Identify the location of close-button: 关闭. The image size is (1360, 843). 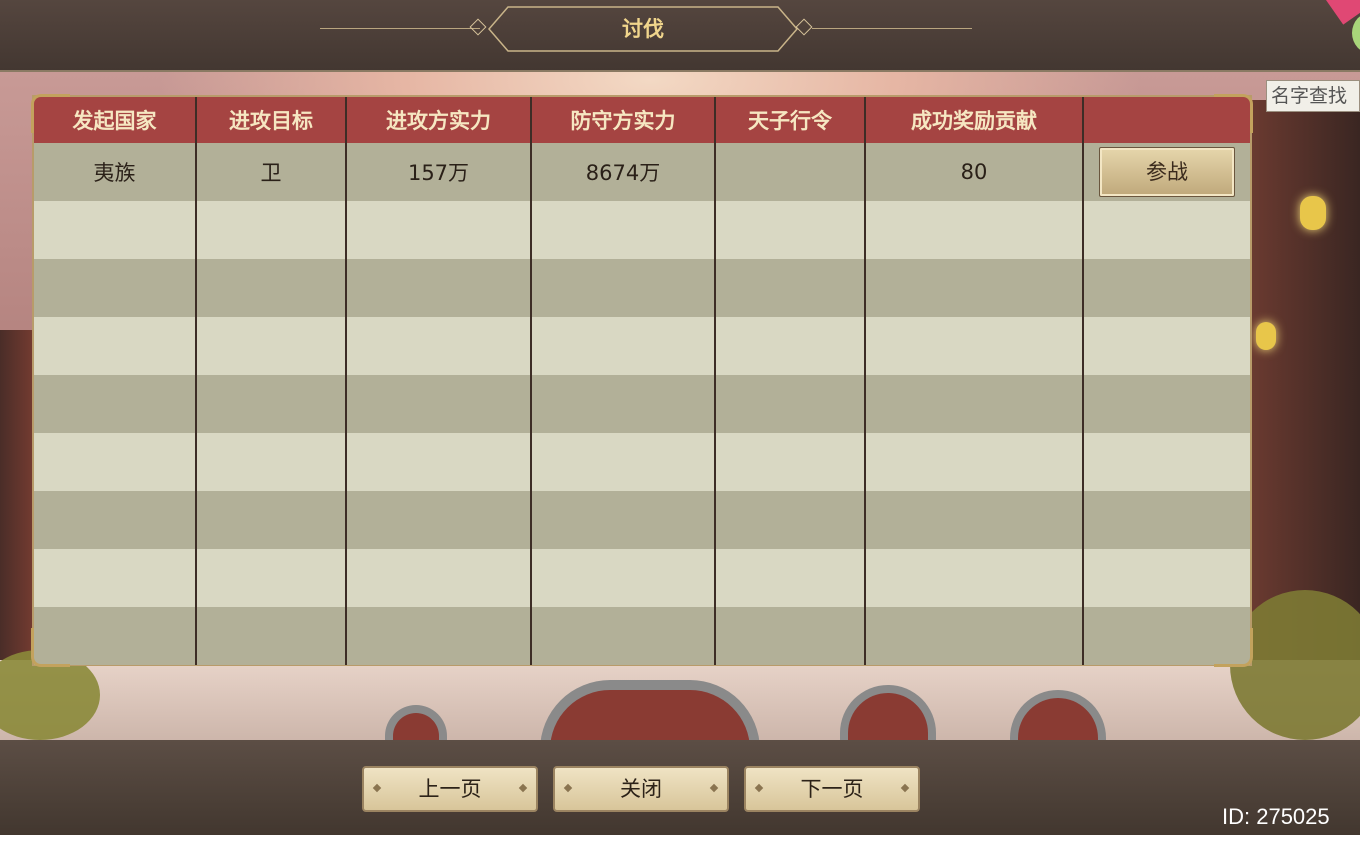
(641, 789).